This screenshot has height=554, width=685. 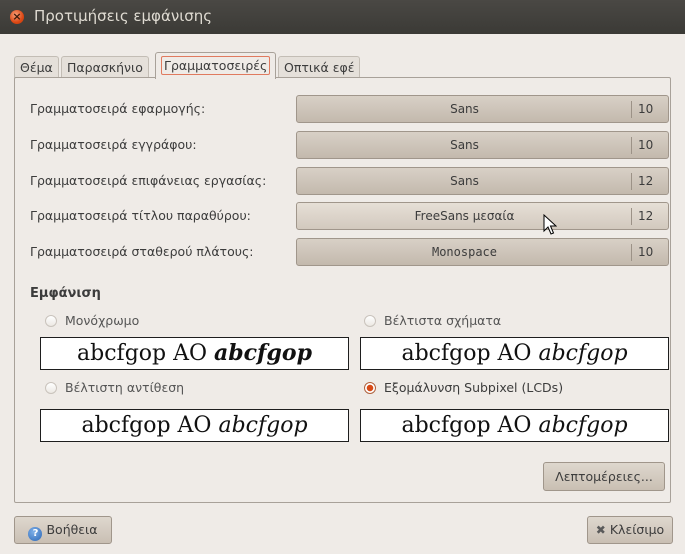 What do you see at coordinates (142, 251) in the screenshot?
I see `font-label: Γραμματοσειρά σταθερού πλάτους:` at bounding box center [142, 251].